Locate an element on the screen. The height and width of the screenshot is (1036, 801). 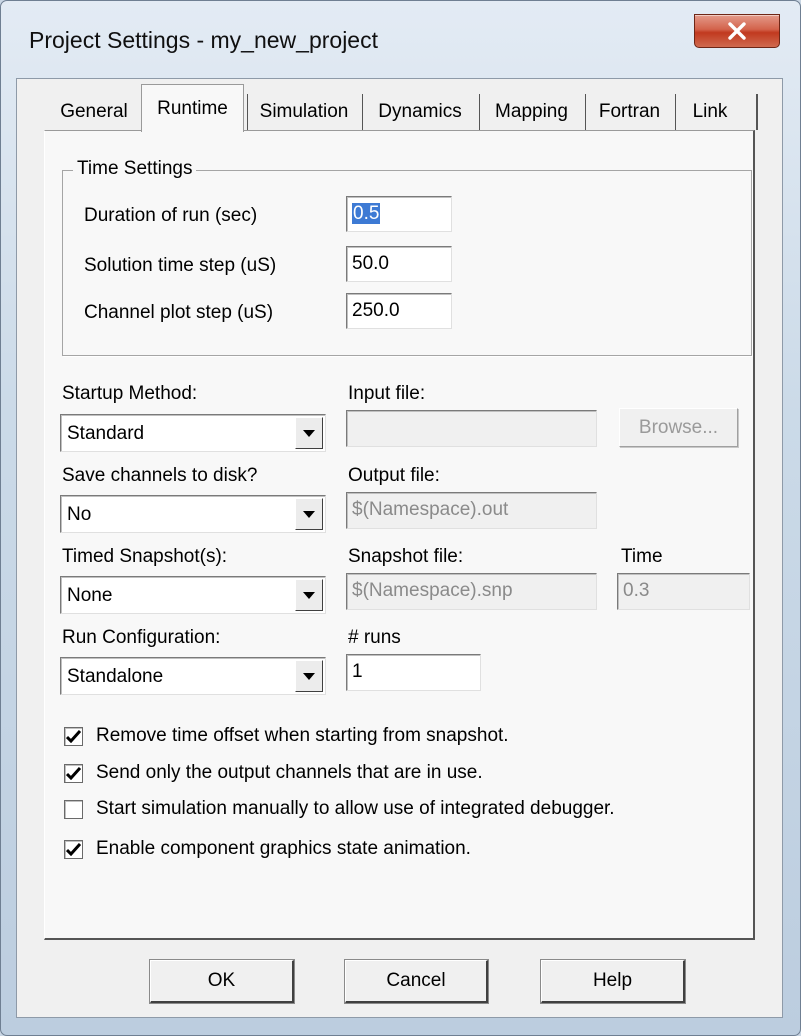
save-channels-label: Save channels to disk? is located at coordinates (160, 475).